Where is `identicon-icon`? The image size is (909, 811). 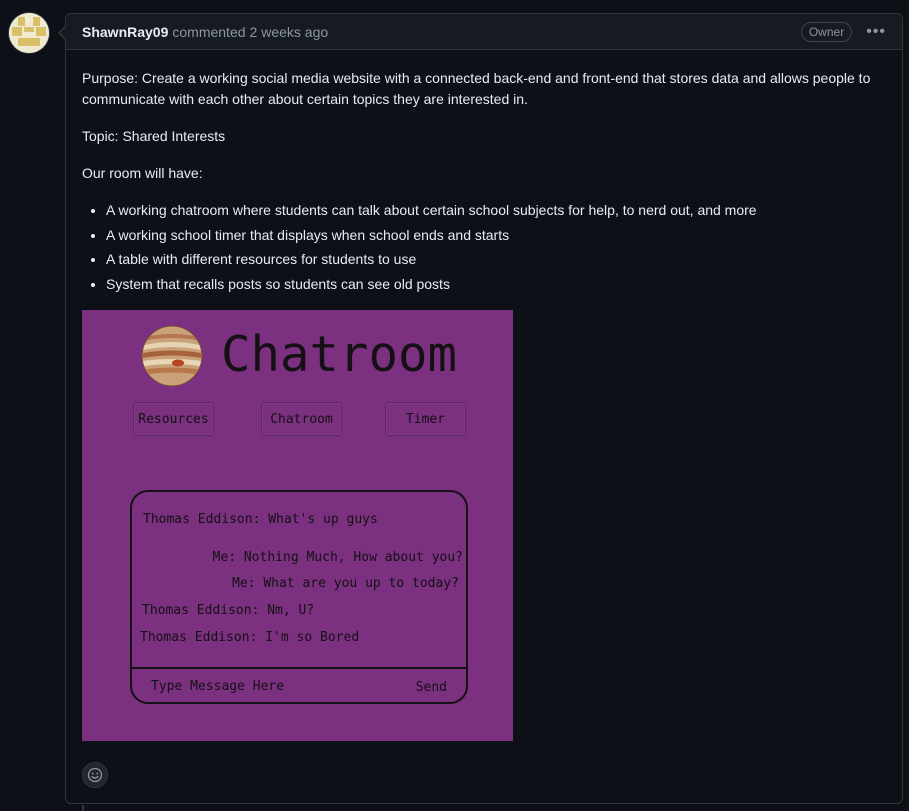 identicon-icon is located at coordinates (29, 33).